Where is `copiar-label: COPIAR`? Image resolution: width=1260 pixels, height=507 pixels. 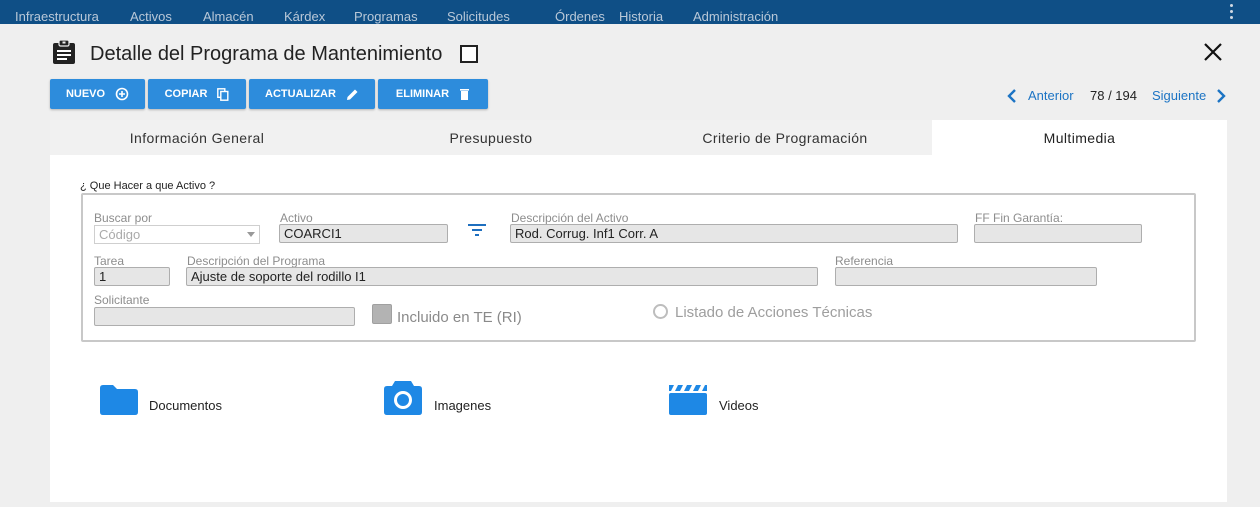
copiar-label: COPIAR is located at coordinates (186, 94).